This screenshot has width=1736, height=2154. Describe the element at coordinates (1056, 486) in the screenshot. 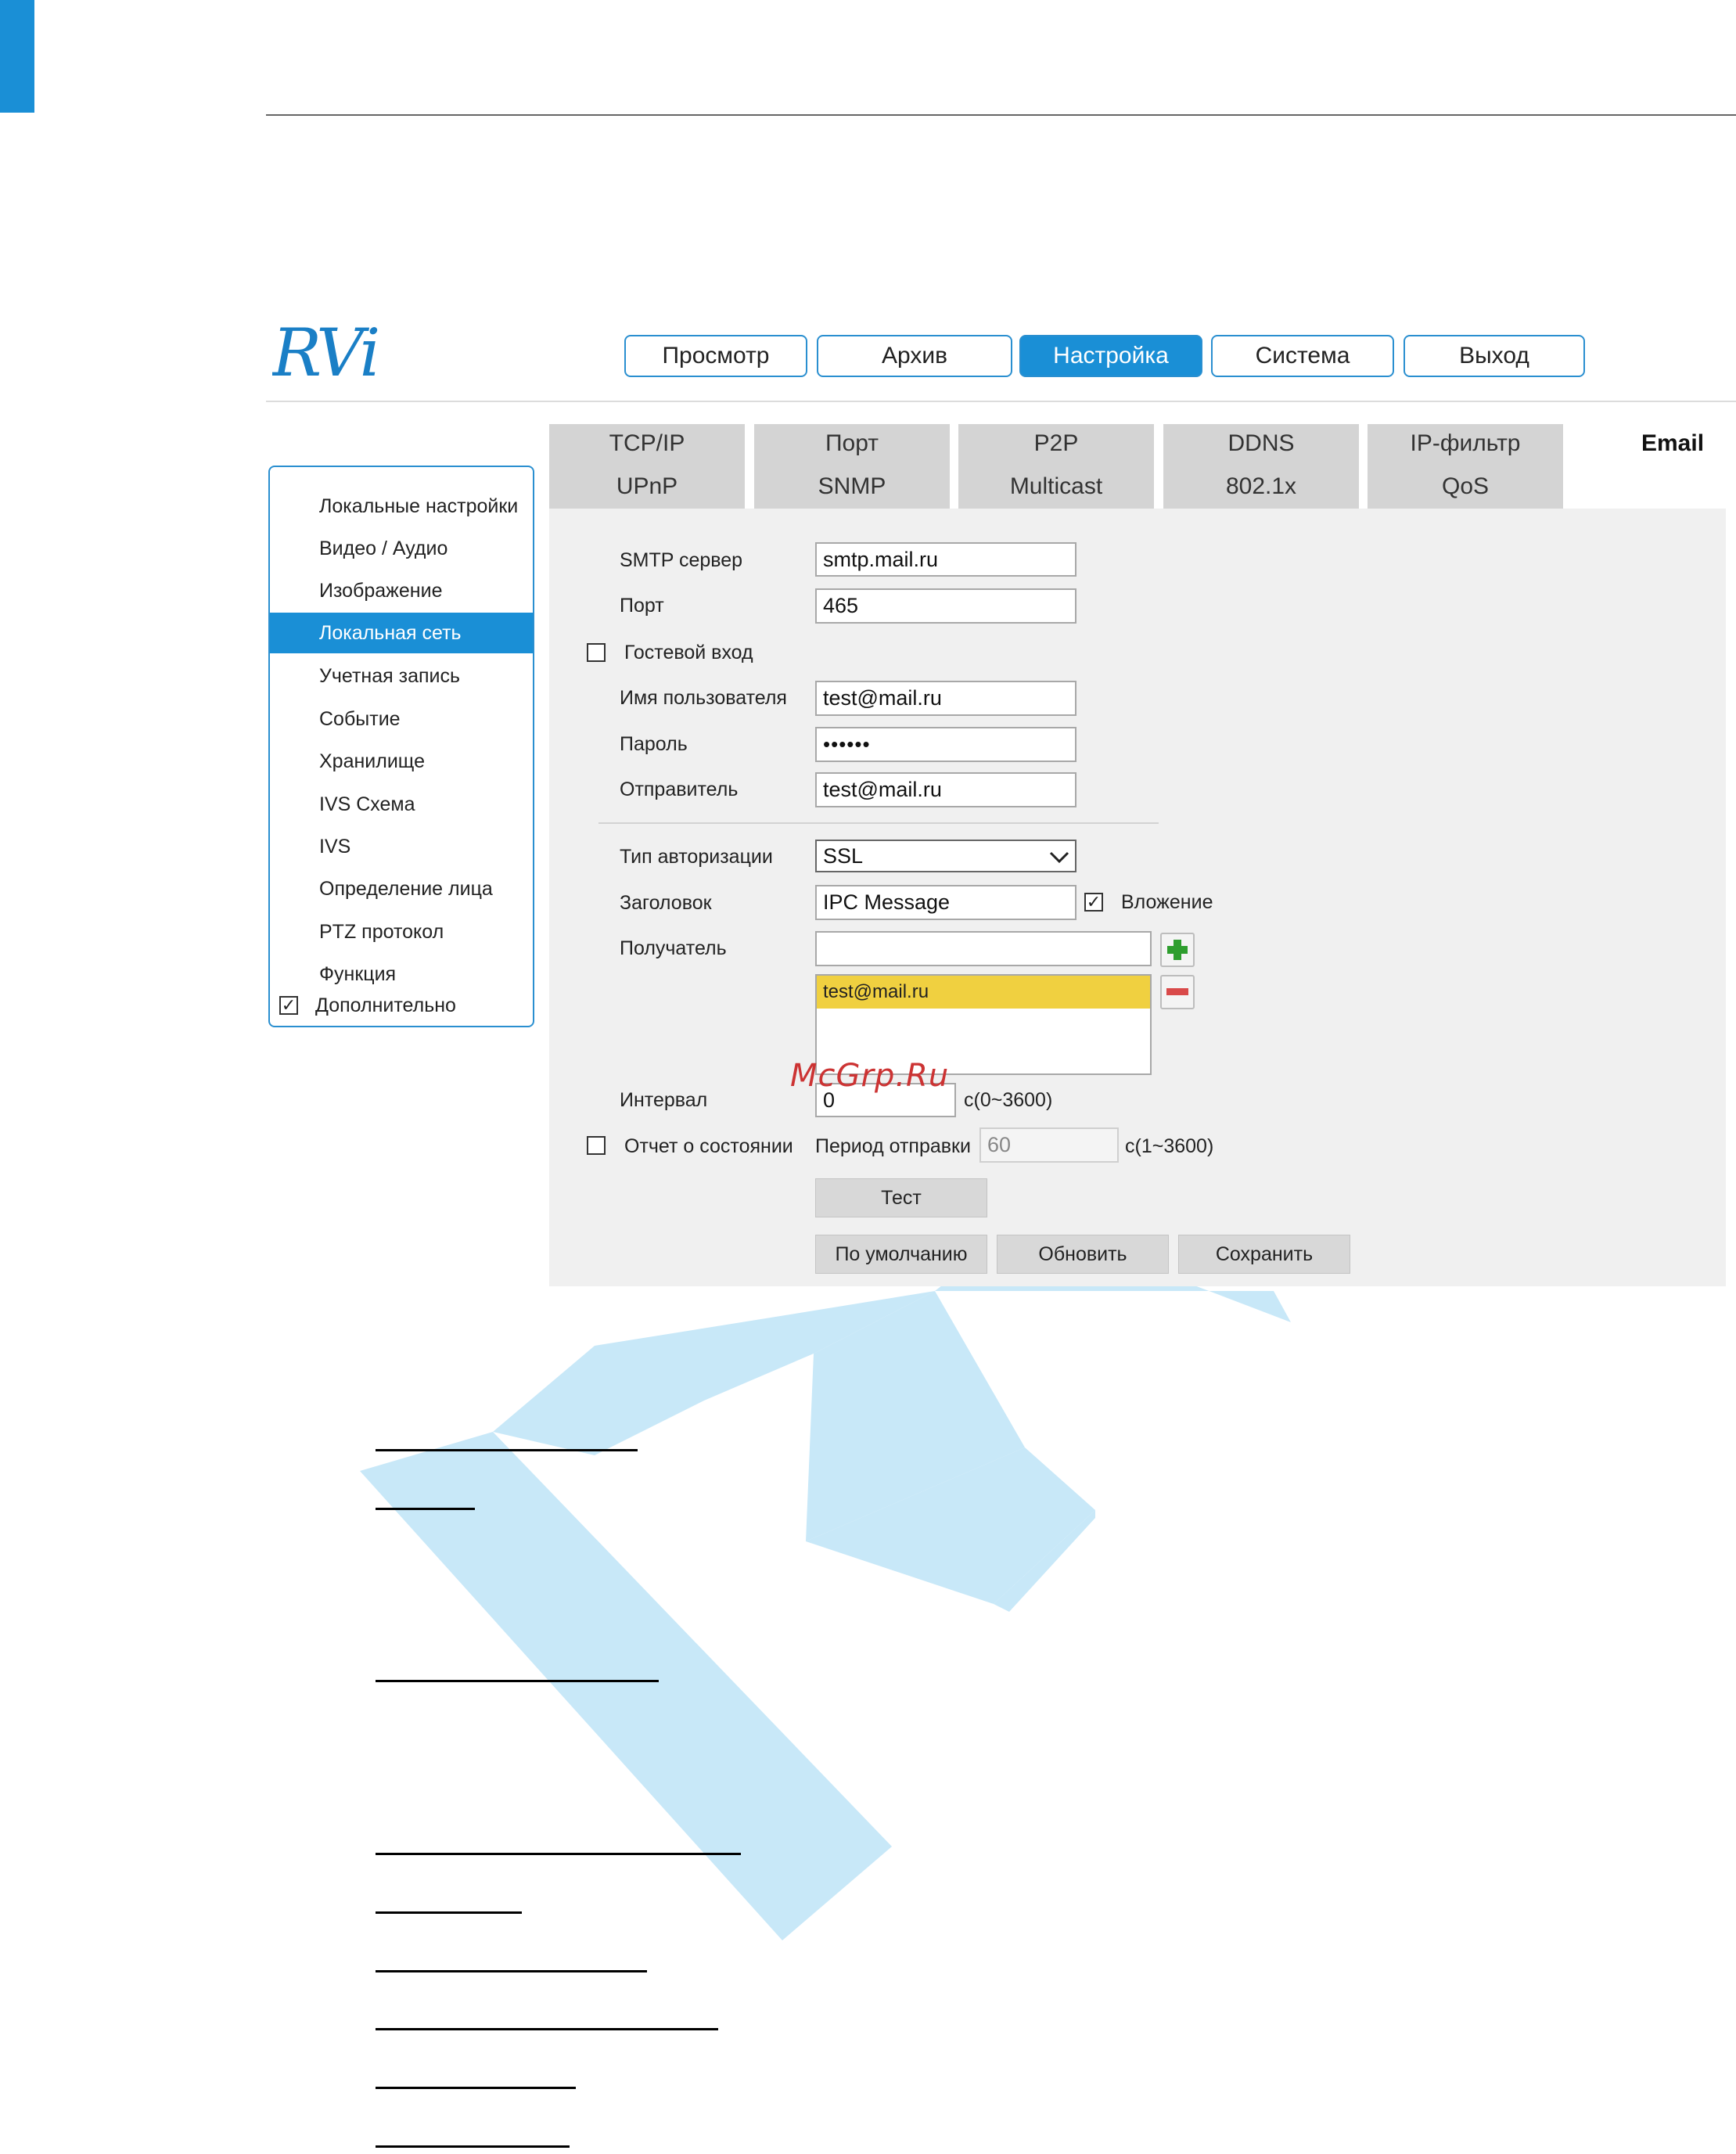

I see `tab-multicast: Multicast` at that location.